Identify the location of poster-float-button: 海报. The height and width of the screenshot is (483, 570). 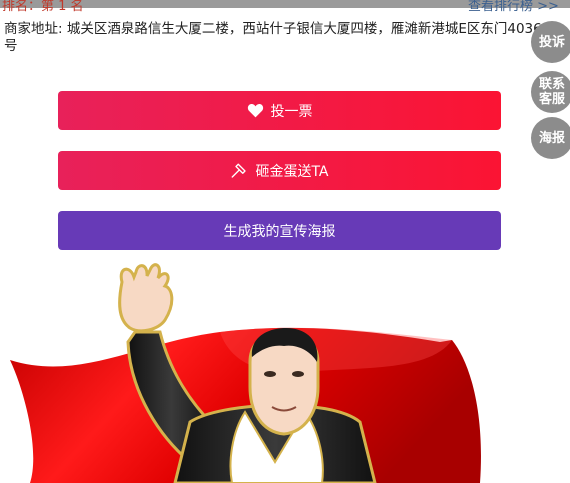
(550, 138).